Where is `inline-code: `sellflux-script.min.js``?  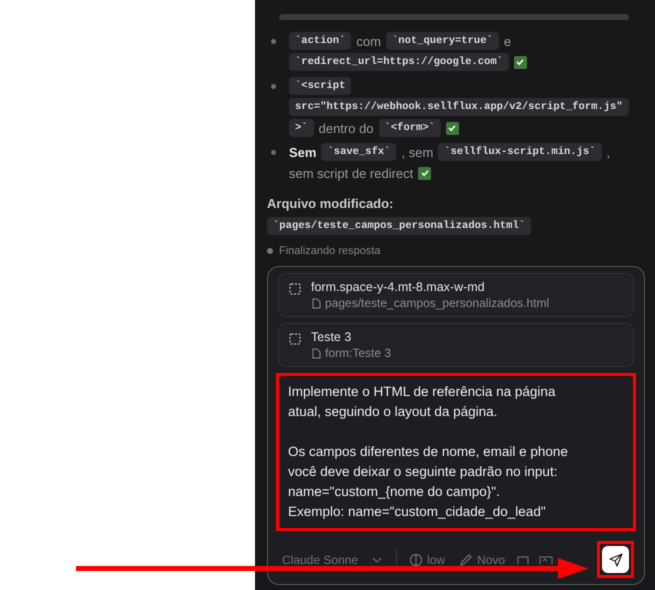 inline-code: `sellflux-script.min.js` is located at coordinates (520, 152).